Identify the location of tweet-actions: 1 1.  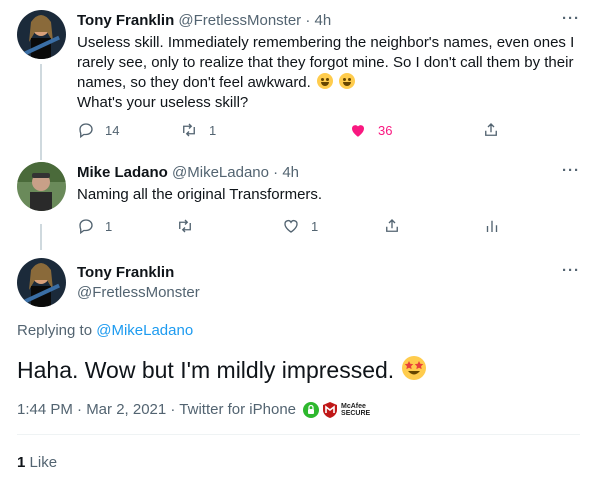
(292, 226).